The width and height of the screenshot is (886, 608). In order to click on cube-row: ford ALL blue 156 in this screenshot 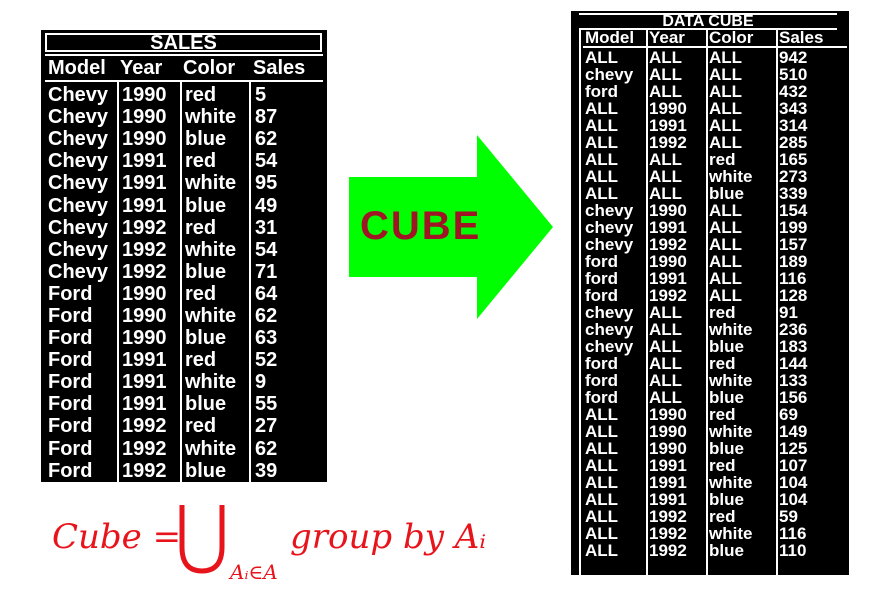, I will do `click(715, 397)`.